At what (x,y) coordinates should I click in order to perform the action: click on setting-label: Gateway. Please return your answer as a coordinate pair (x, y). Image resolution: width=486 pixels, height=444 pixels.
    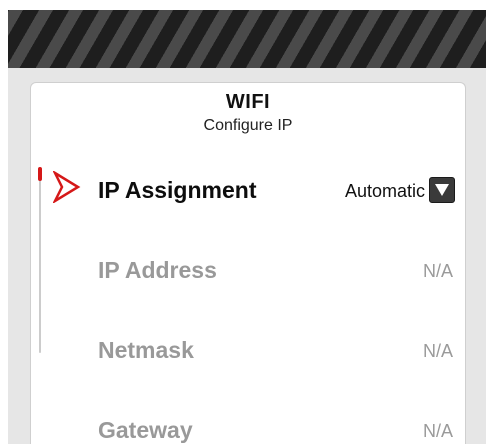
    Looking at the image, I should click on (145, 430).